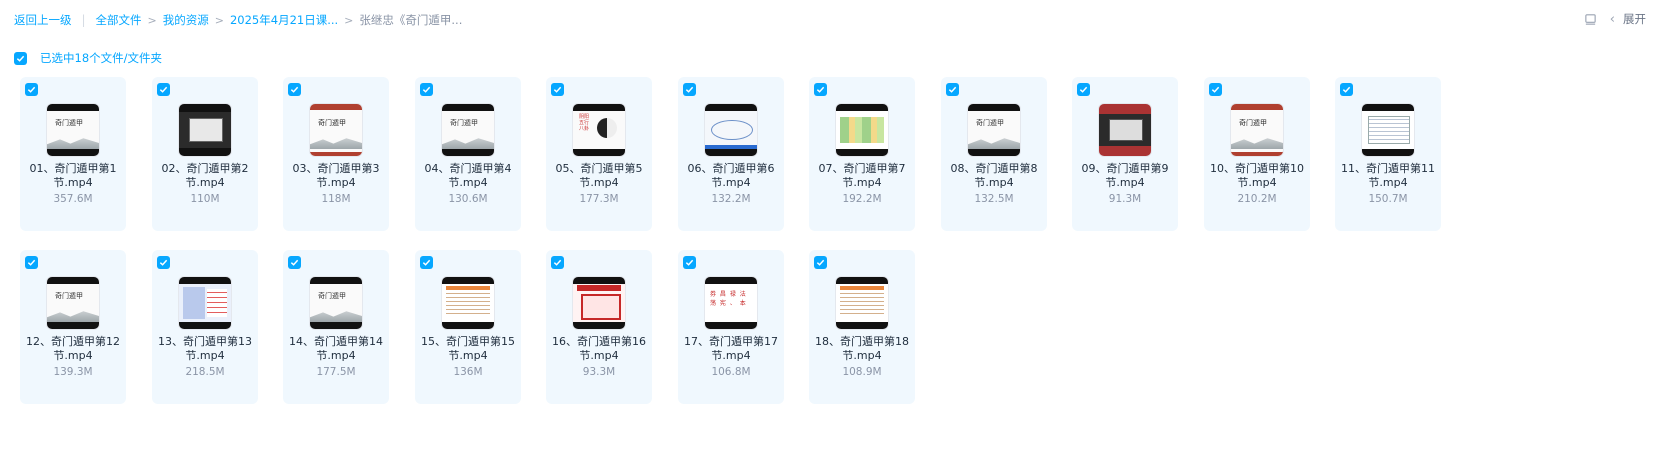 The width and height of the screenshot is (1668, 456). I want to click on expand-button: 展开, so click(1634, 19).